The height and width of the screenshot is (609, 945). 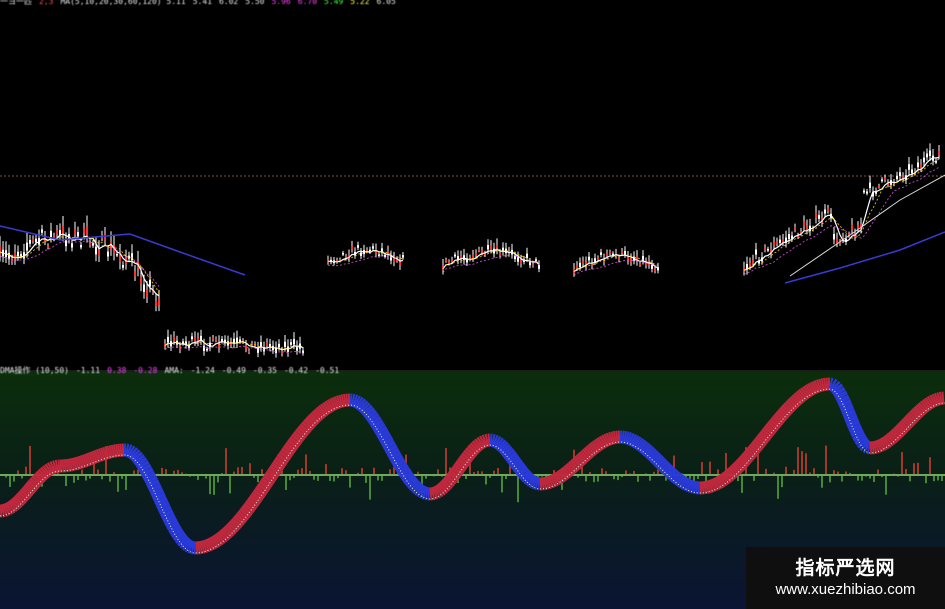 What do you see at coordinates (255, 3) in the screenshot?
I see `ma-info-value-5: 5.50` at bounding box center [255, 3].